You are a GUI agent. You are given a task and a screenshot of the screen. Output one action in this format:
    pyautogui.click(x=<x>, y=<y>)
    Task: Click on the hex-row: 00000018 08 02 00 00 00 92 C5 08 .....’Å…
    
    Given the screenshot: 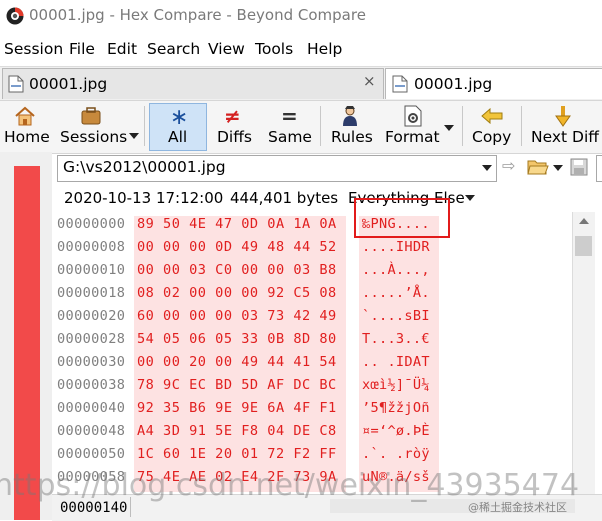 What is the action you would take?
    pyautogui.click(x=312, y=296)
    